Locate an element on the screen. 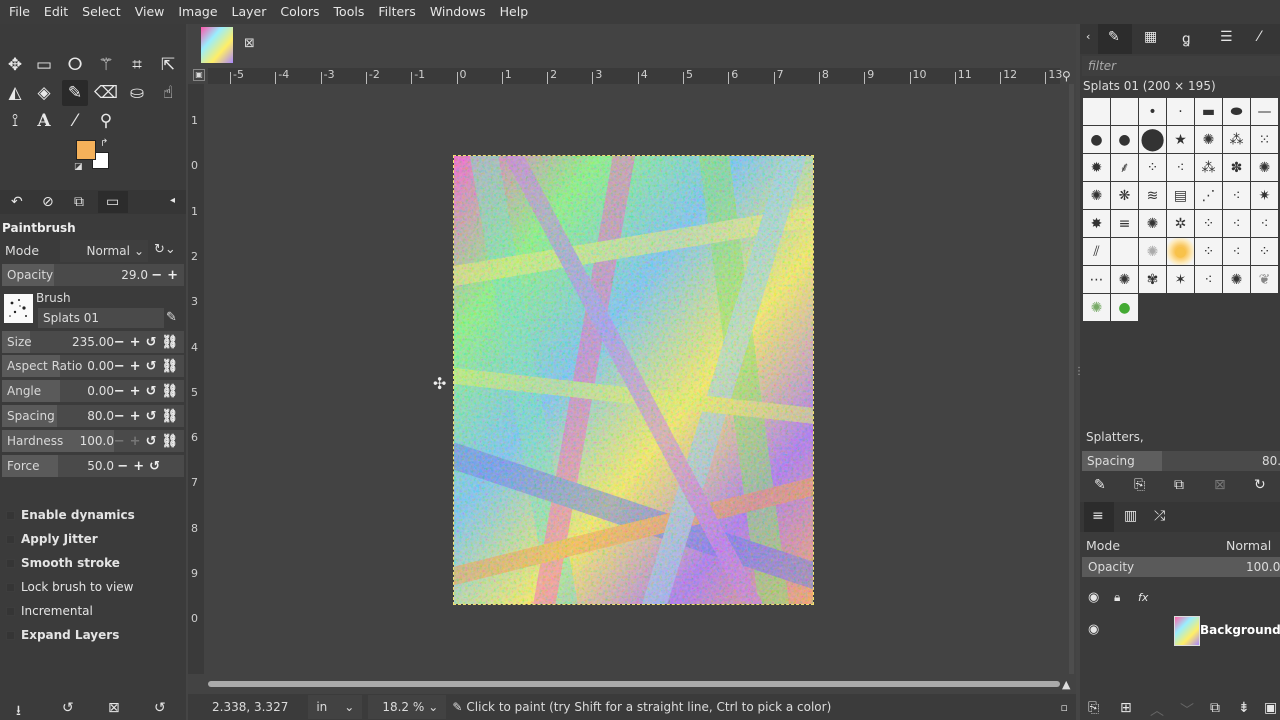 This screenshot has height=720, width=1280. brush-cell: ⁂ is located at coordinates (1236, 139).